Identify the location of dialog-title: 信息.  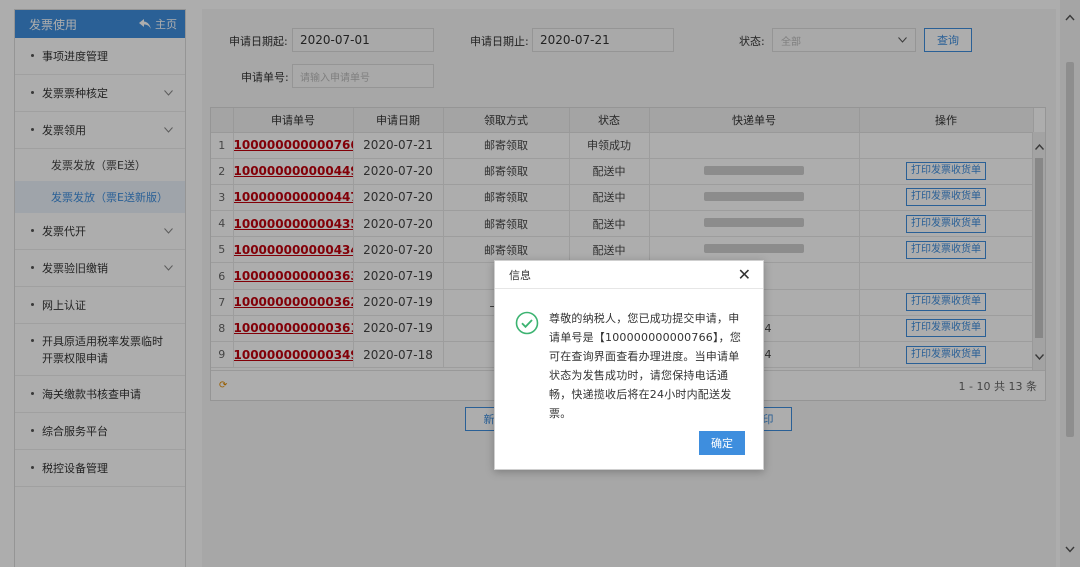
(520, 275).